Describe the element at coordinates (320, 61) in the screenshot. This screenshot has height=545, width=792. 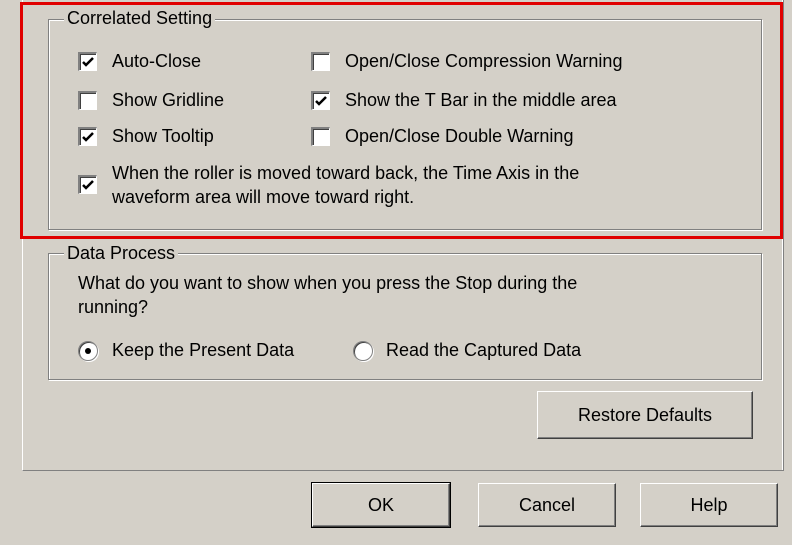
I see `compression-warning-checkbox` at that location.